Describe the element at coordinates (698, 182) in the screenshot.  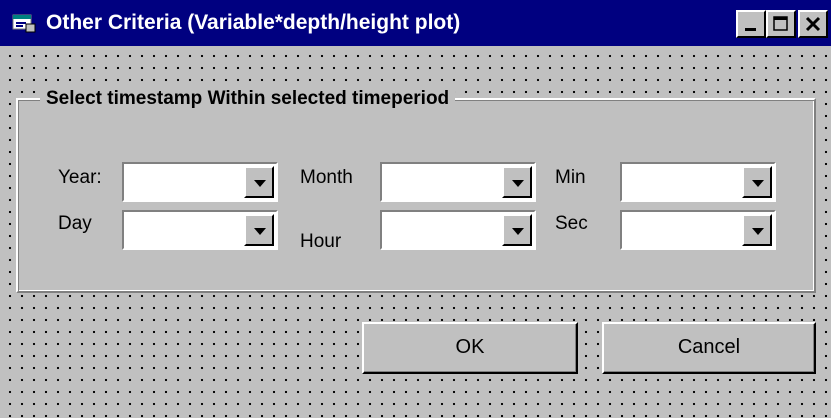
I see `min-combo` at that location.